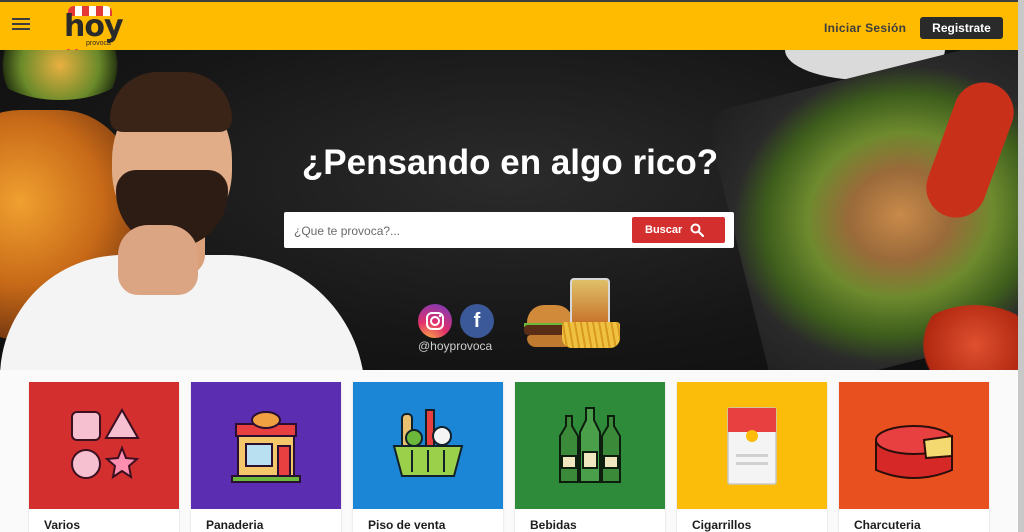 This screenshot has width=1024, height=532. Describe the element at coordinates (455, 346) in the screenshot. I see `social-handle: @hoyprovoca` at that location.